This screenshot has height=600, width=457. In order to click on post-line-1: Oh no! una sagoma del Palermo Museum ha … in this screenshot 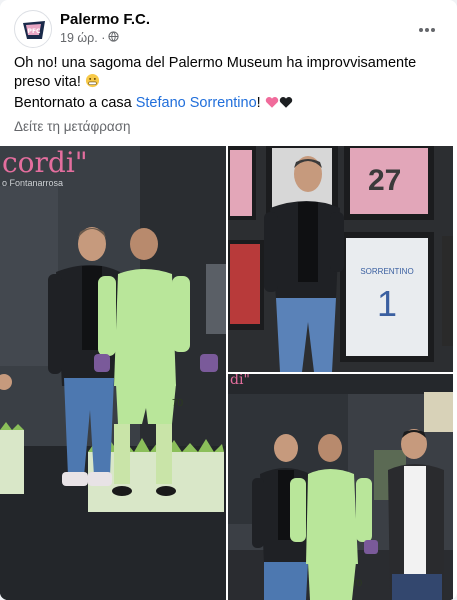, I will do `click(229, 74)`.